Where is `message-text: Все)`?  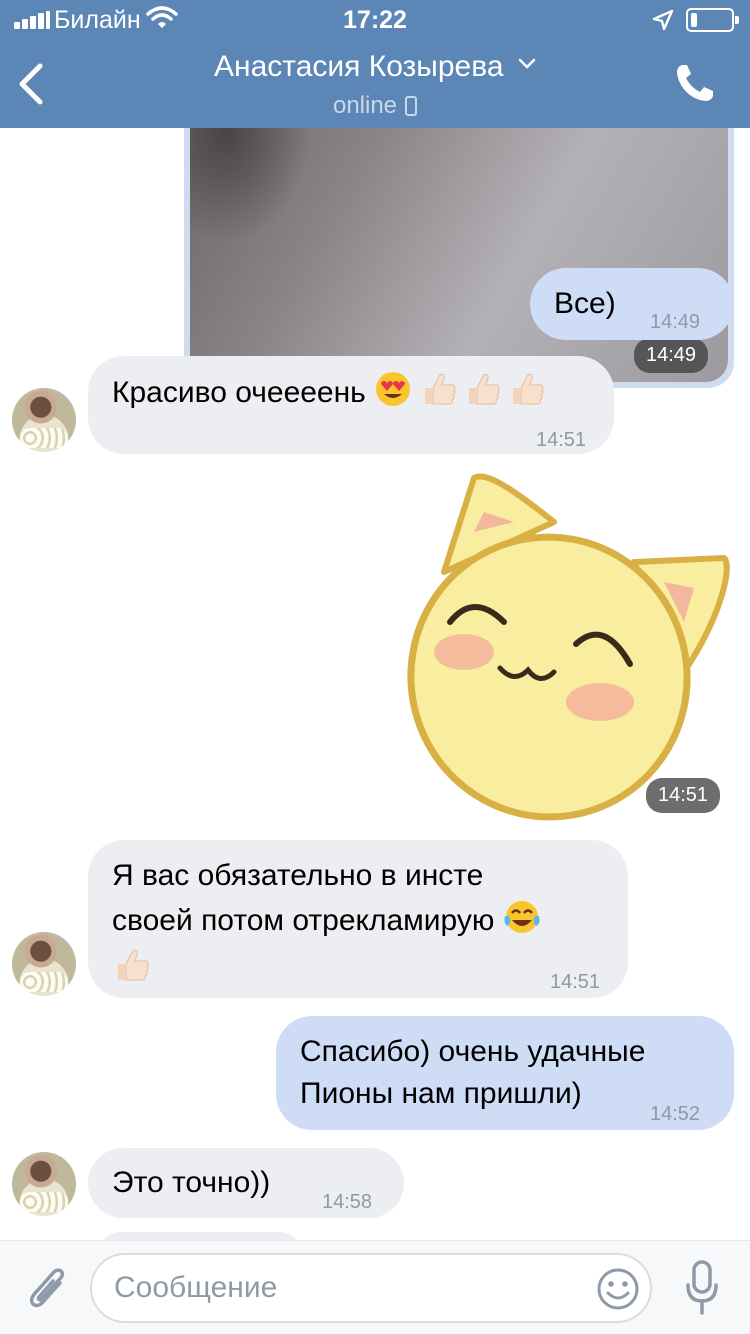 message-text: Все) is located at coordinates (585, 303).